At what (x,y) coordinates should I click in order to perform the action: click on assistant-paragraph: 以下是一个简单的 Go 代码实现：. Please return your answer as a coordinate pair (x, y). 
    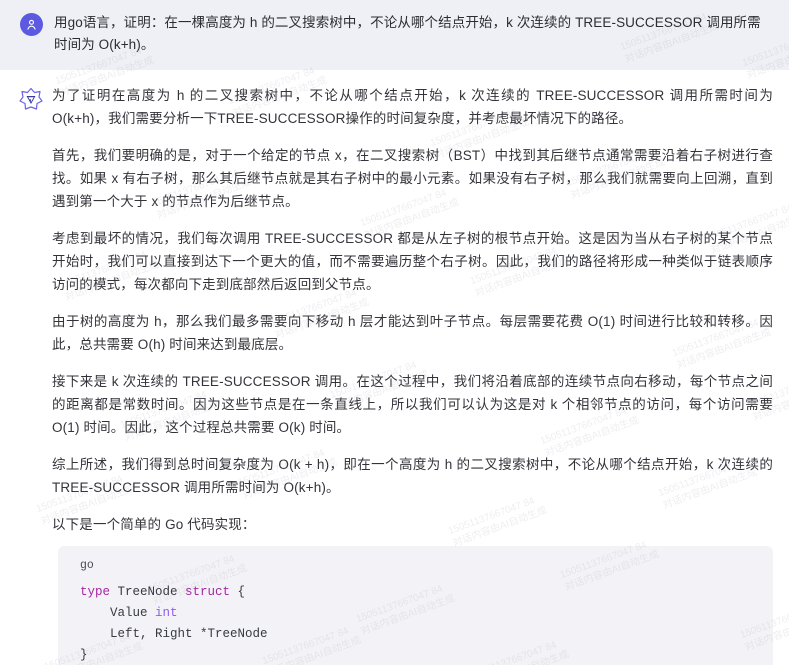
    Looking at the image, I should click on (154, 524).